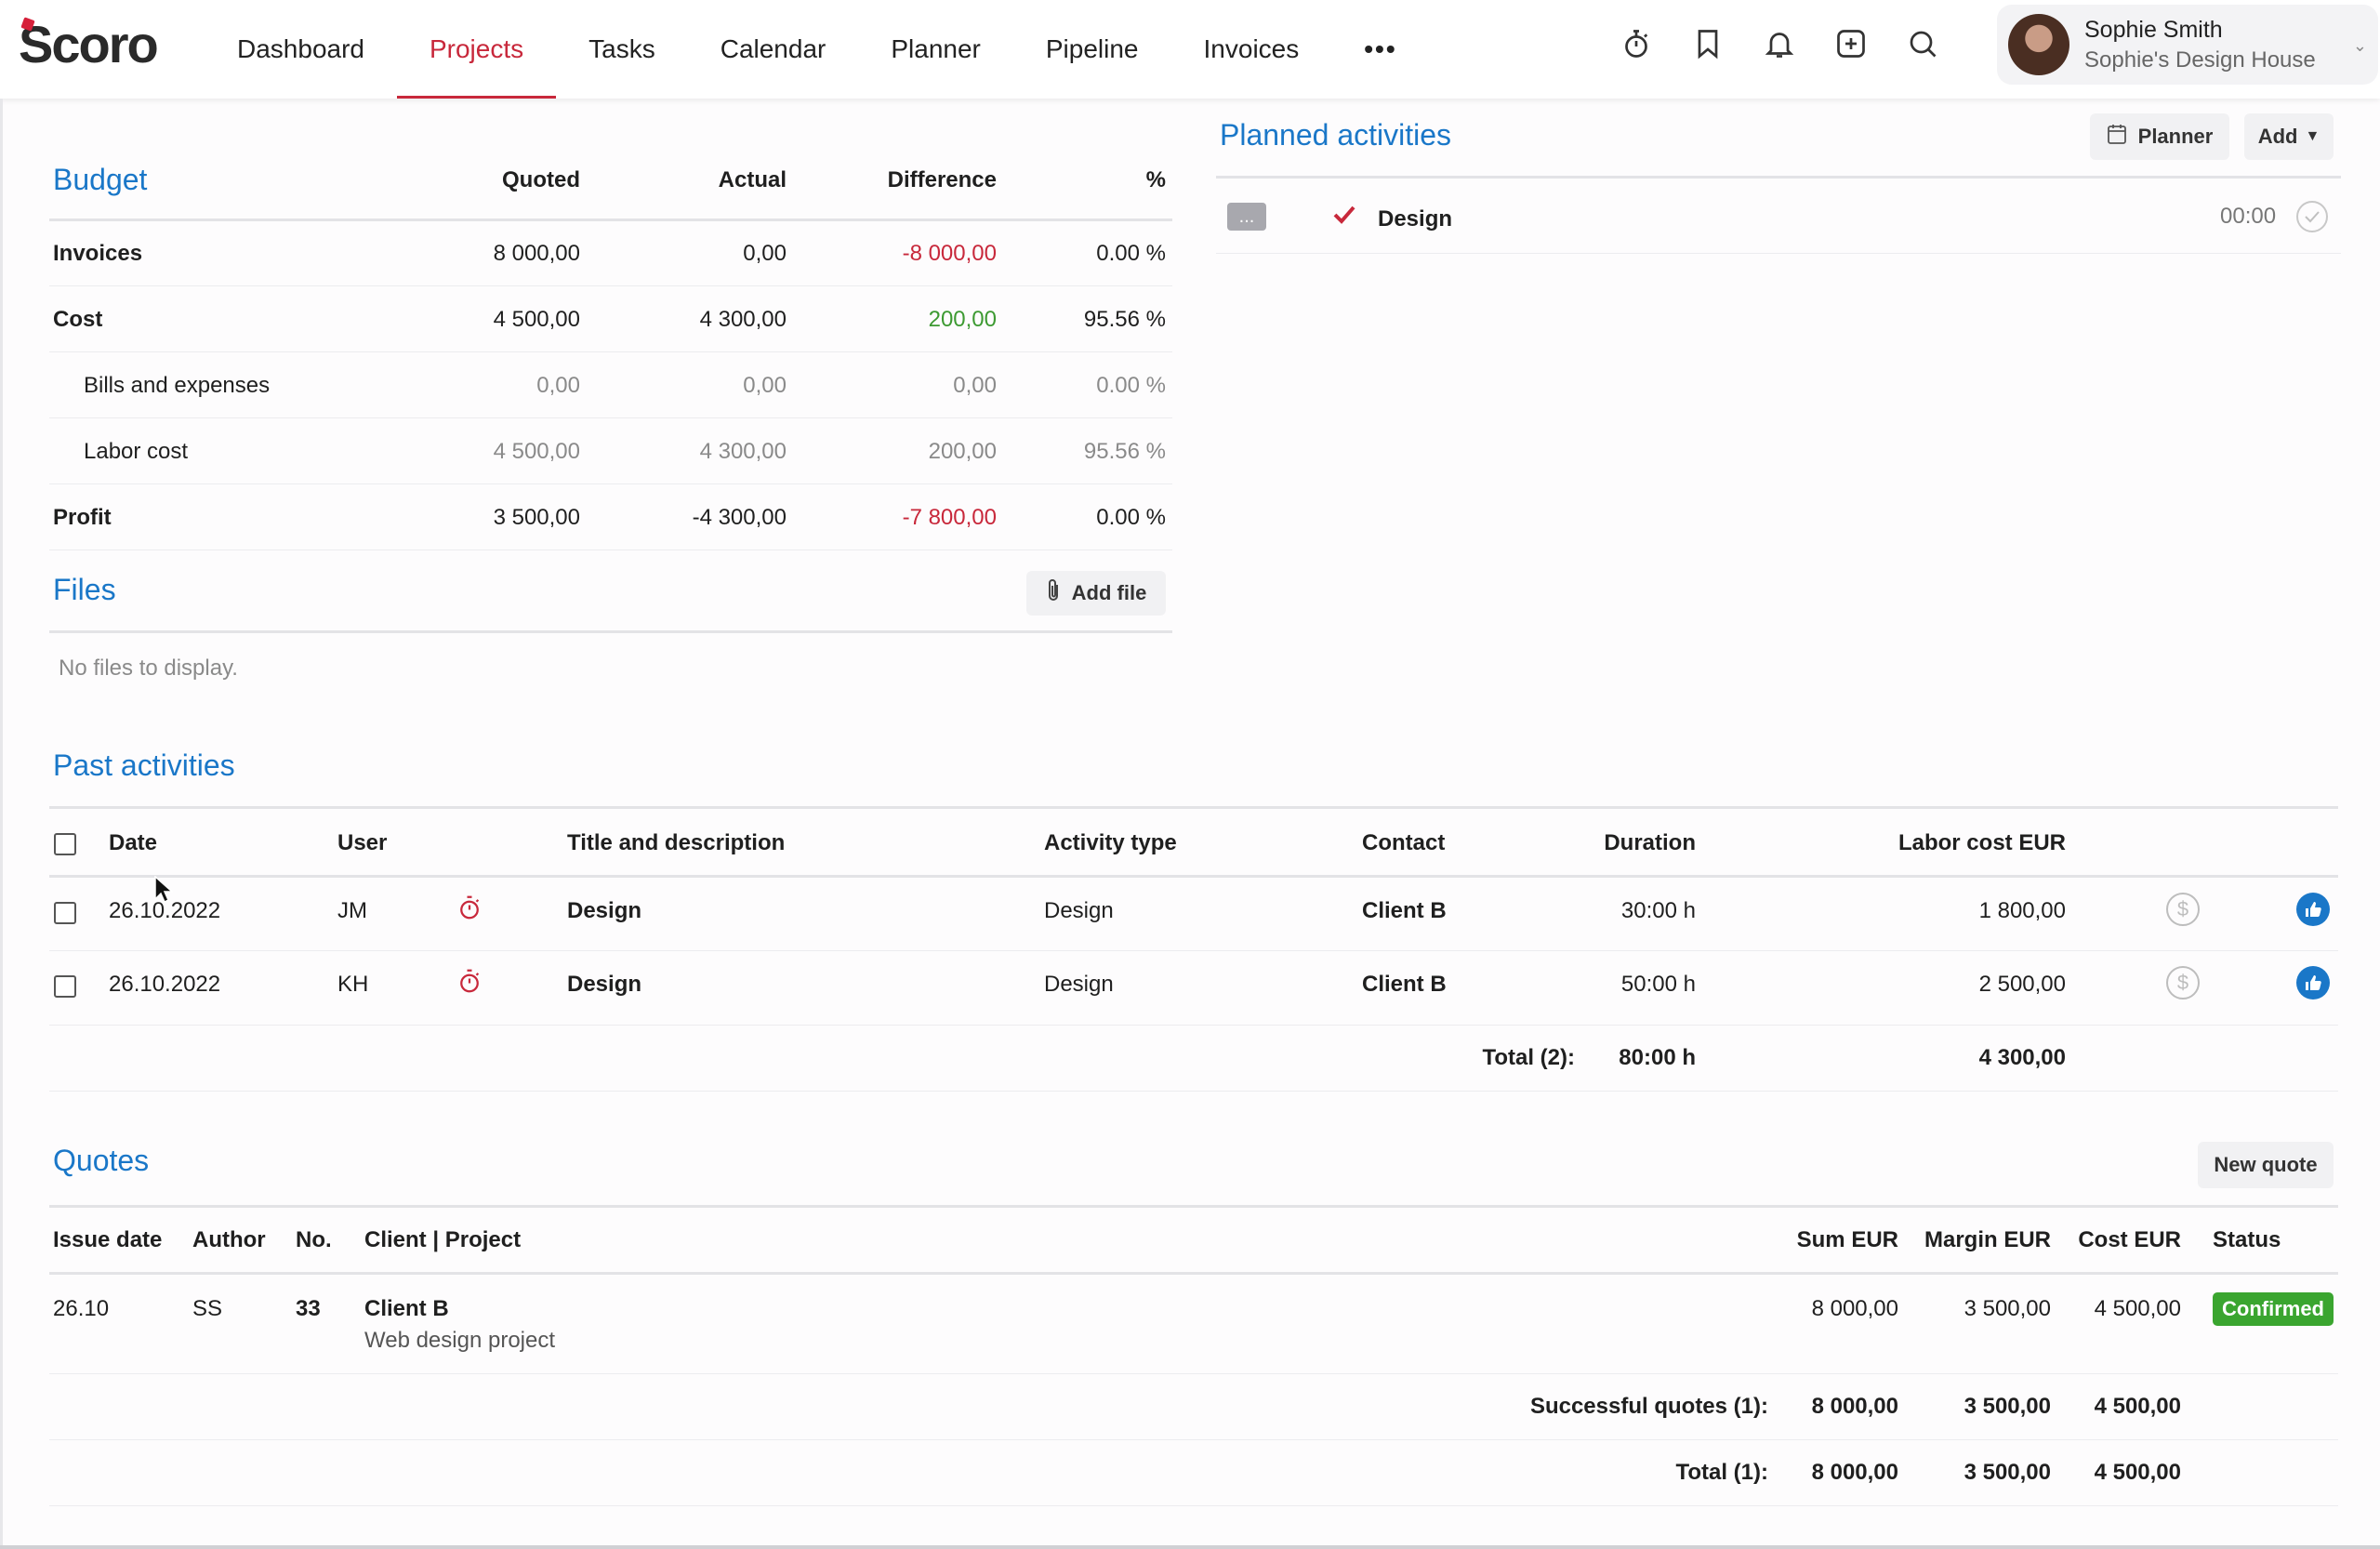  What do you see at coordinates (975, 385) in the screenshot?
I see `budget-difference: 0,00` at bounding box center [975, 385].